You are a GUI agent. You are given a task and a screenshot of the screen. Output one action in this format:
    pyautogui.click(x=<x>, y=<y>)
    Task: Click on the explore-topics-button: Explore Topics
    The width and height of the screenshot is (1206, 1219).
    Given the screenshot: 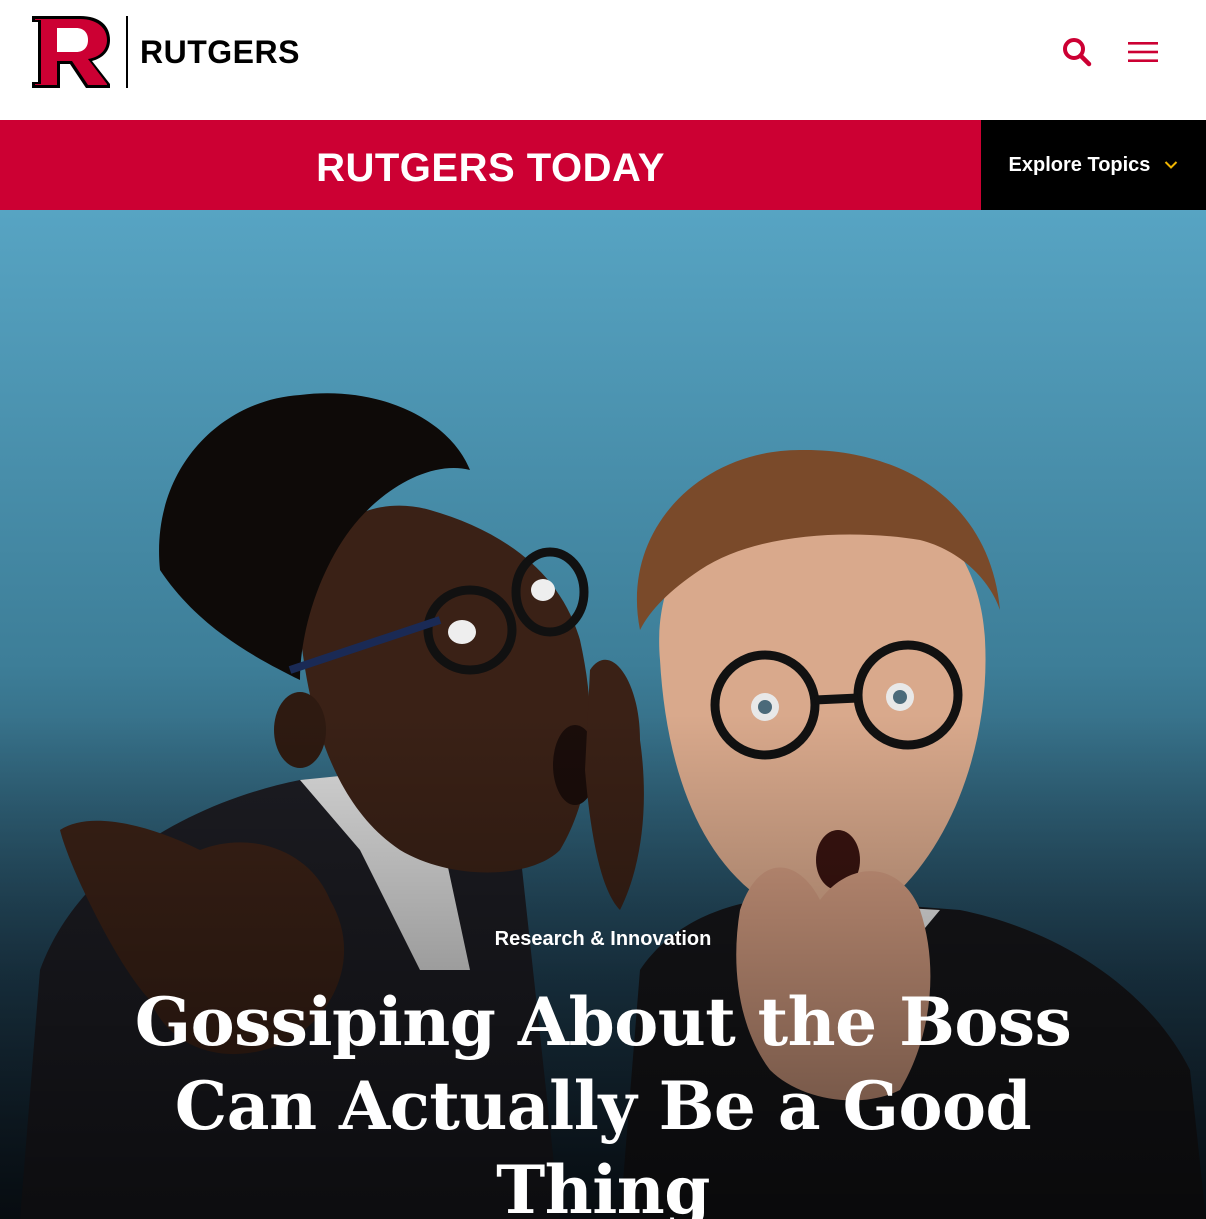 What is the action you would take?
    pyautogui.click(x=1093, y=165)
    